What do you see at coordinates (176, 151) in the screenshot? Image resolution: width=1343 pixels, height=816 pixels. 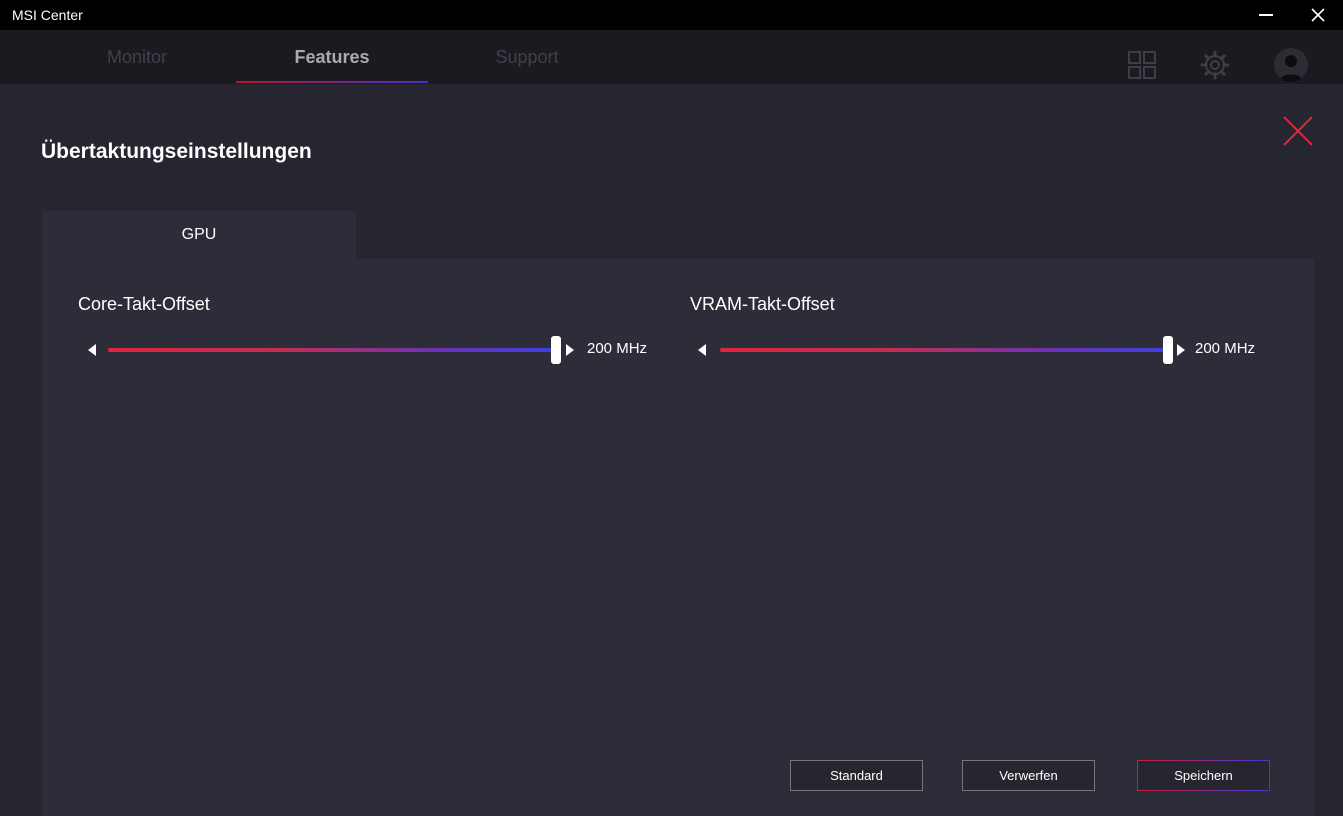 I see `page-title: Übertaktungseinstellungen` at bounding box center [176, 151].